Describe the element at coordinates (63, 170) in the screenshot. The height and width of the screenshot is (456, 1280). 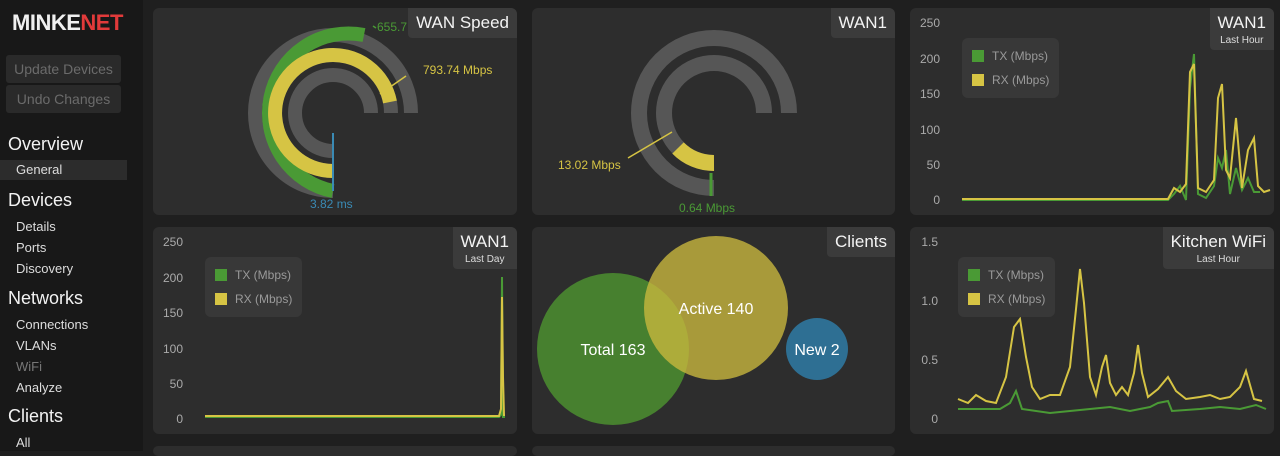
I see `nav-item-general: General` at that location.